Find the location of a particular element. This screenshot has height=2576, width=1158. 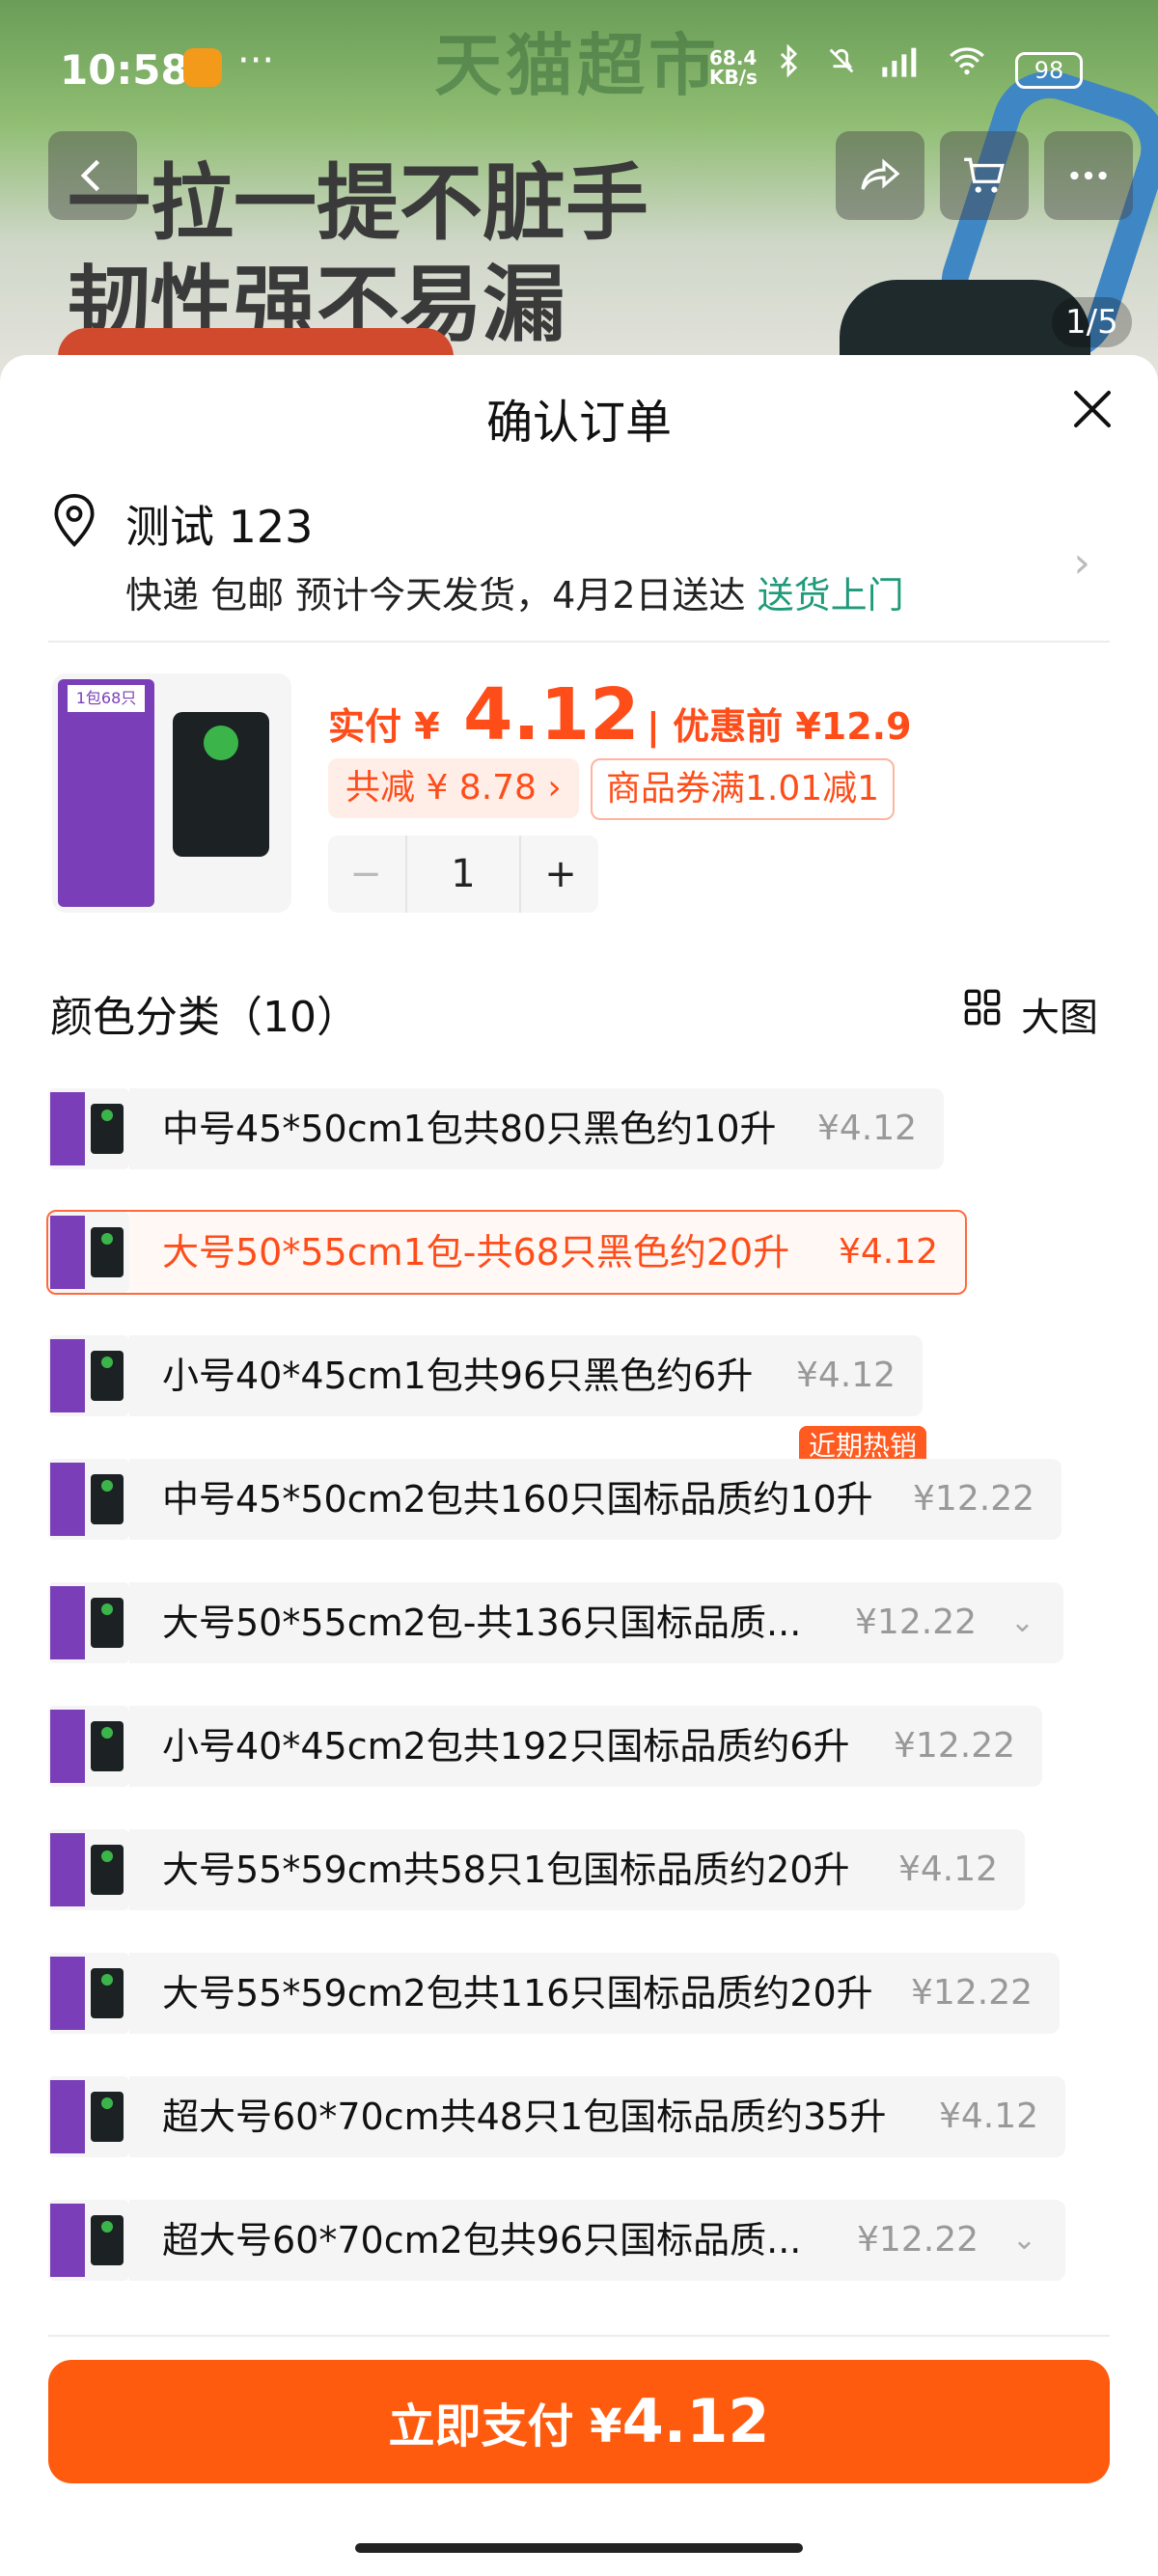

coupon-badge: 商品券满1.01减1 is located at coordinates (743, 789).